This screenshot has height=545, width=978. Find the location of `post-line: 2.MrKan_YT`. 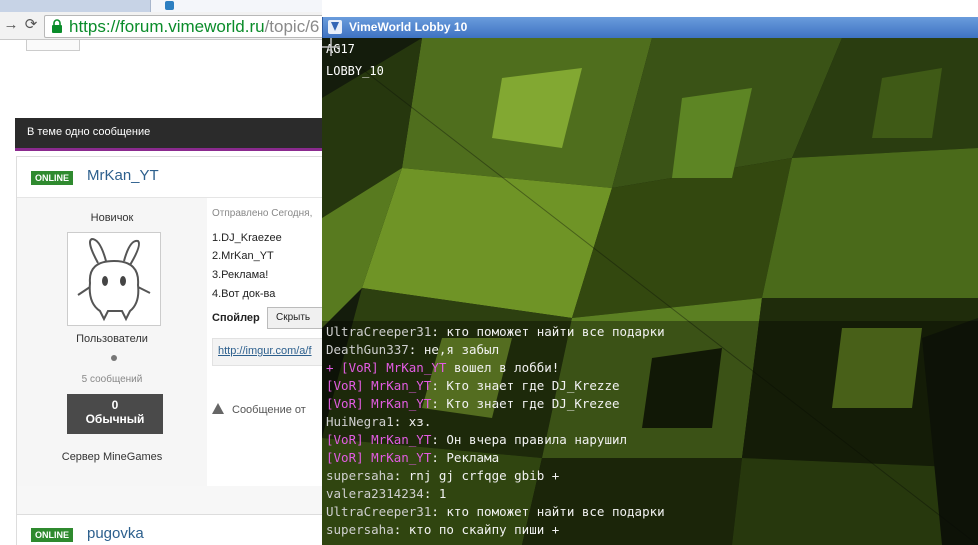

post-line: 2.MrKan_YT is located at coordinates (243, 256).